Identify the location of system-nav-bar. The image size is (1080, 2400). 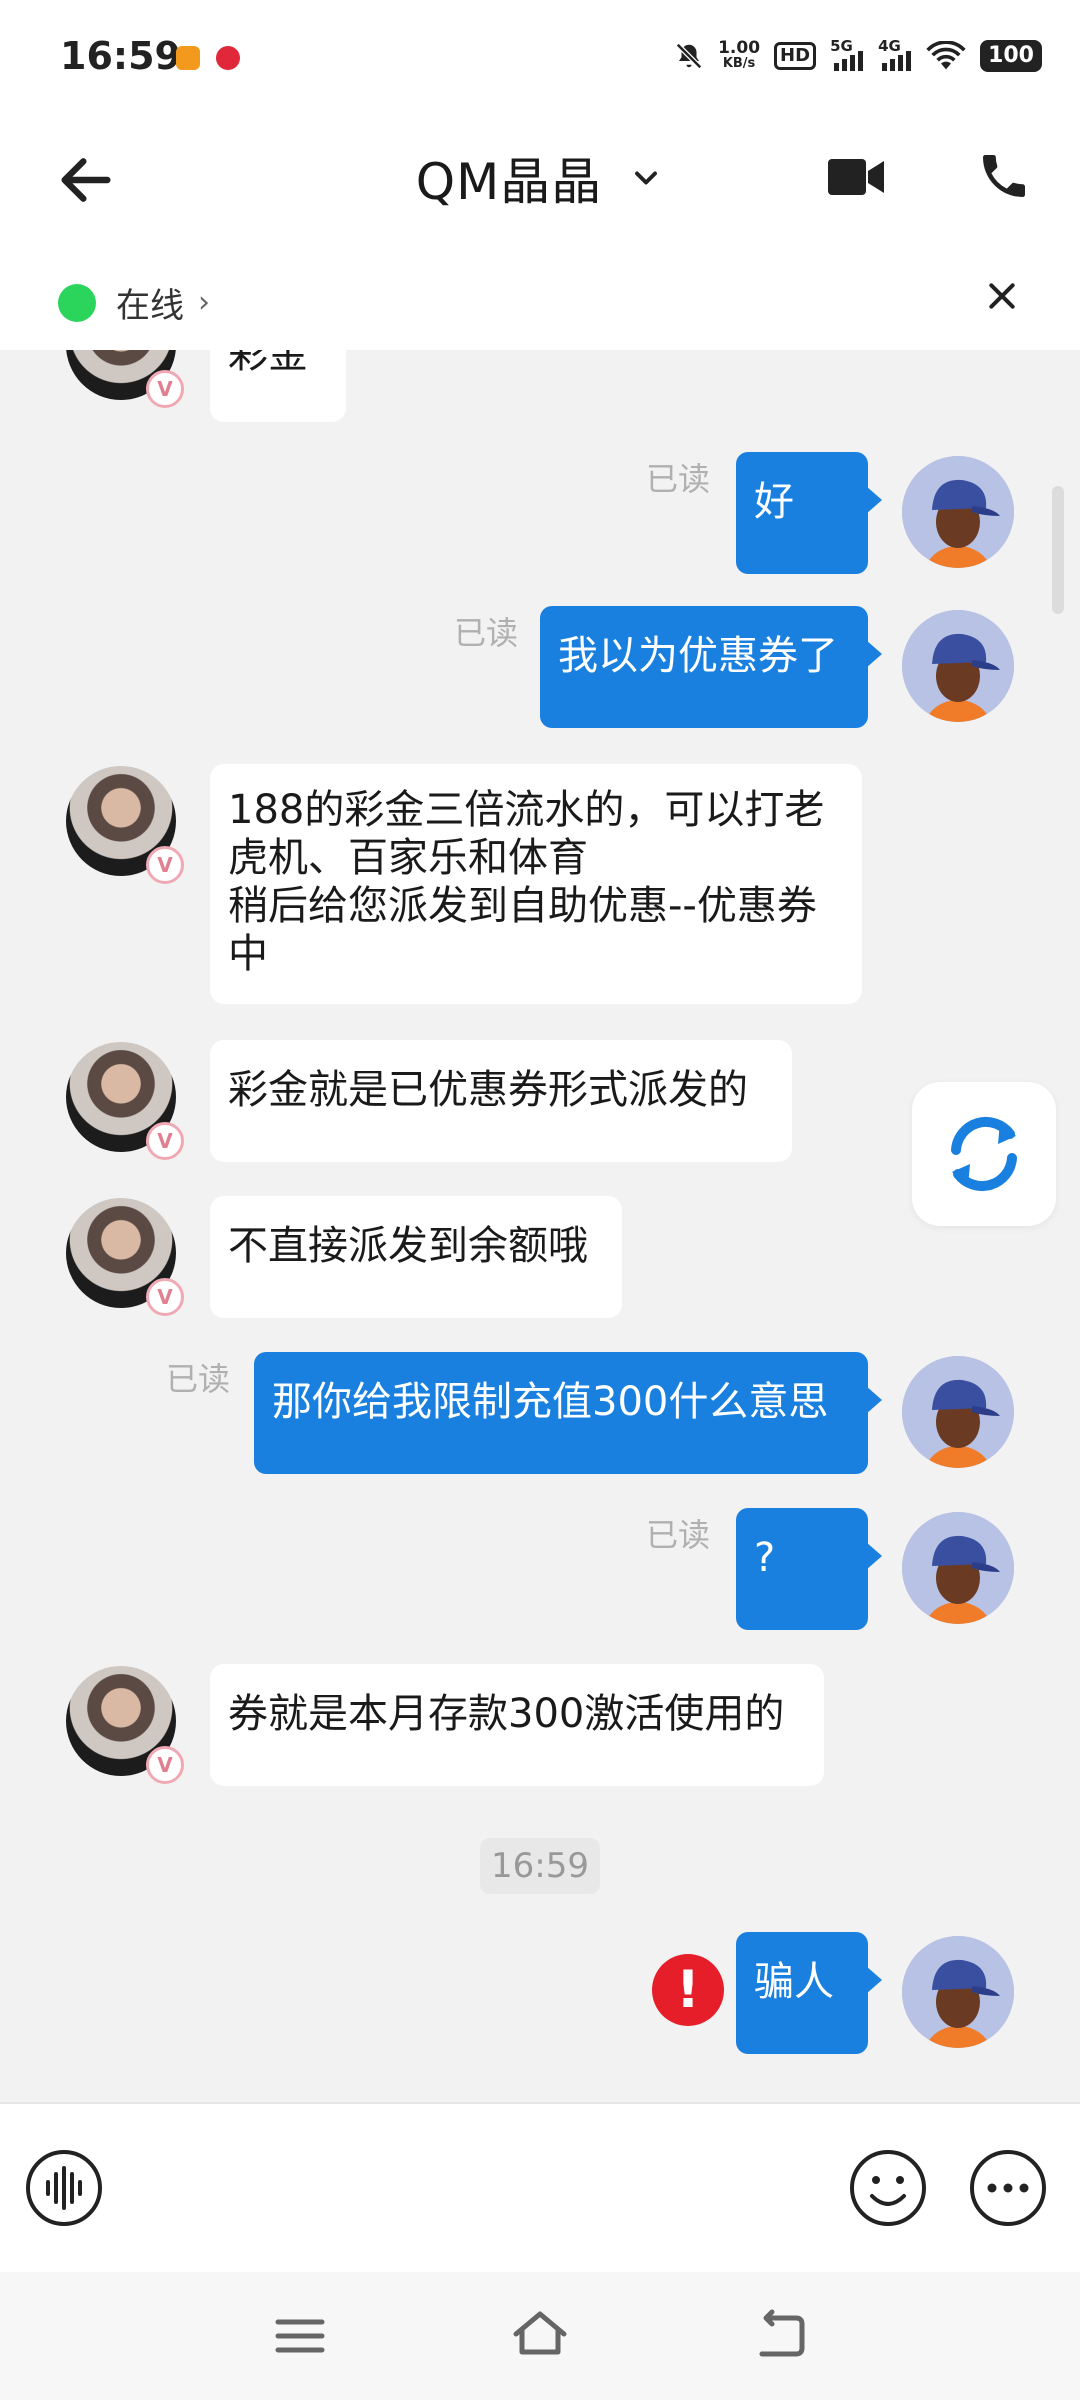
(540, 2336).